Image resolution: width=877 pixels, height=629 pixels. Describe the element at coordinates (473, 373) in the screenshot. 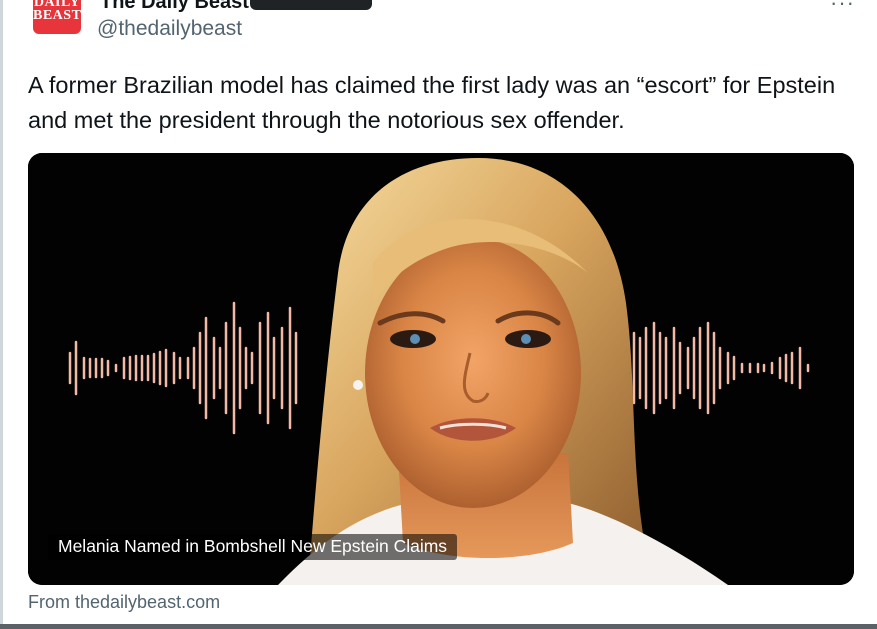

I see `face` at that location.